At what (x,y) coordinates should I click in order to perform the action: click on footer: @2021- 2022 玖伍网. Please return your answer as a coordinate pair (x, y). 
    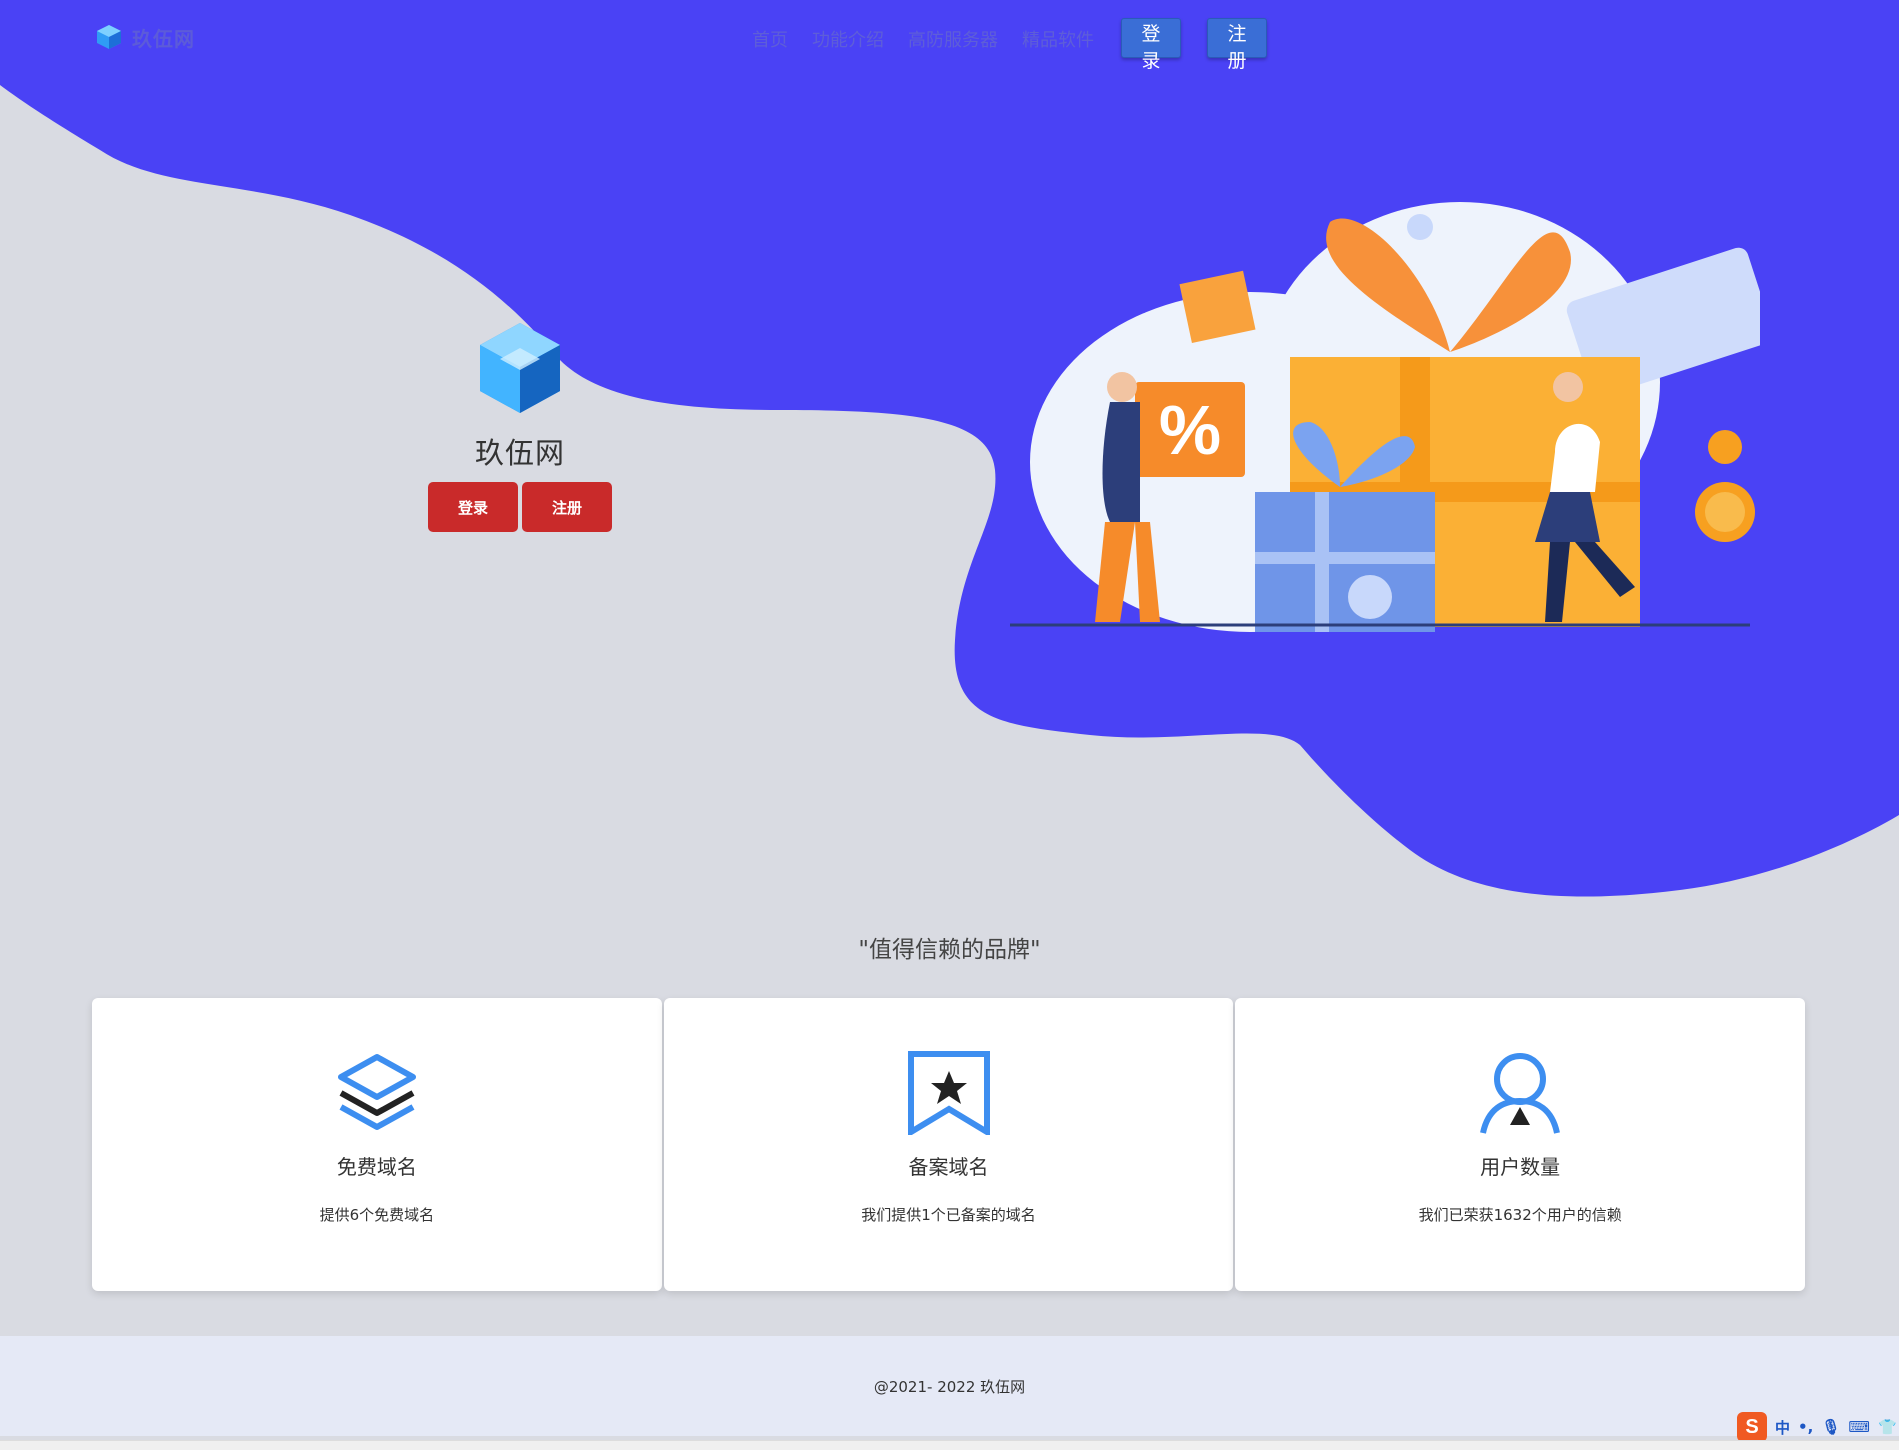
    Looking at the image, I should click on (949, 1386).